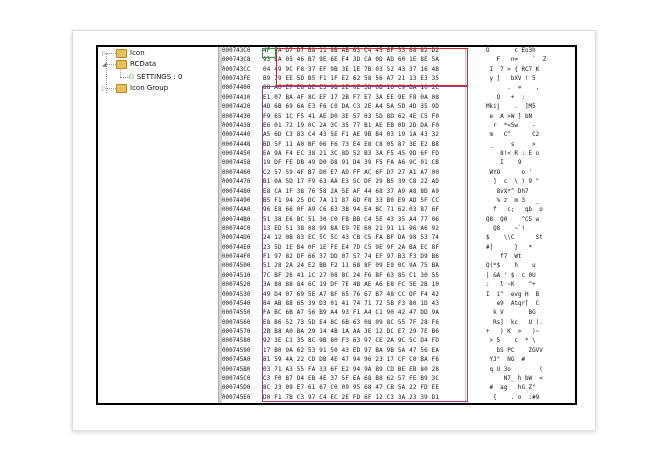 The image size is (665, 454). Describe the element at coordinates (527, 398) in the screenshot. I see `ascii-text: { . o :#9` at that location.